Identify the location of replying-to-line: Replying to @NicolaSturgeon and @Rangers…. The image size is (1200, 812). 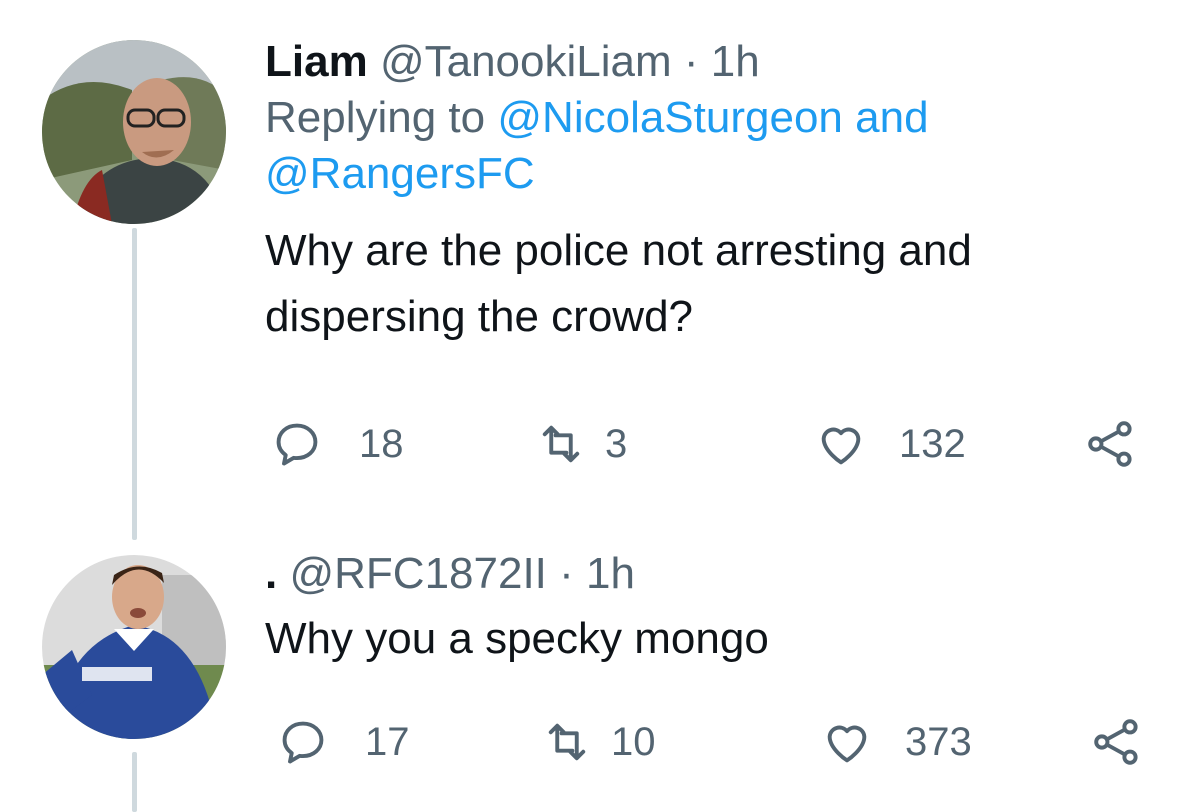
(715, 146).